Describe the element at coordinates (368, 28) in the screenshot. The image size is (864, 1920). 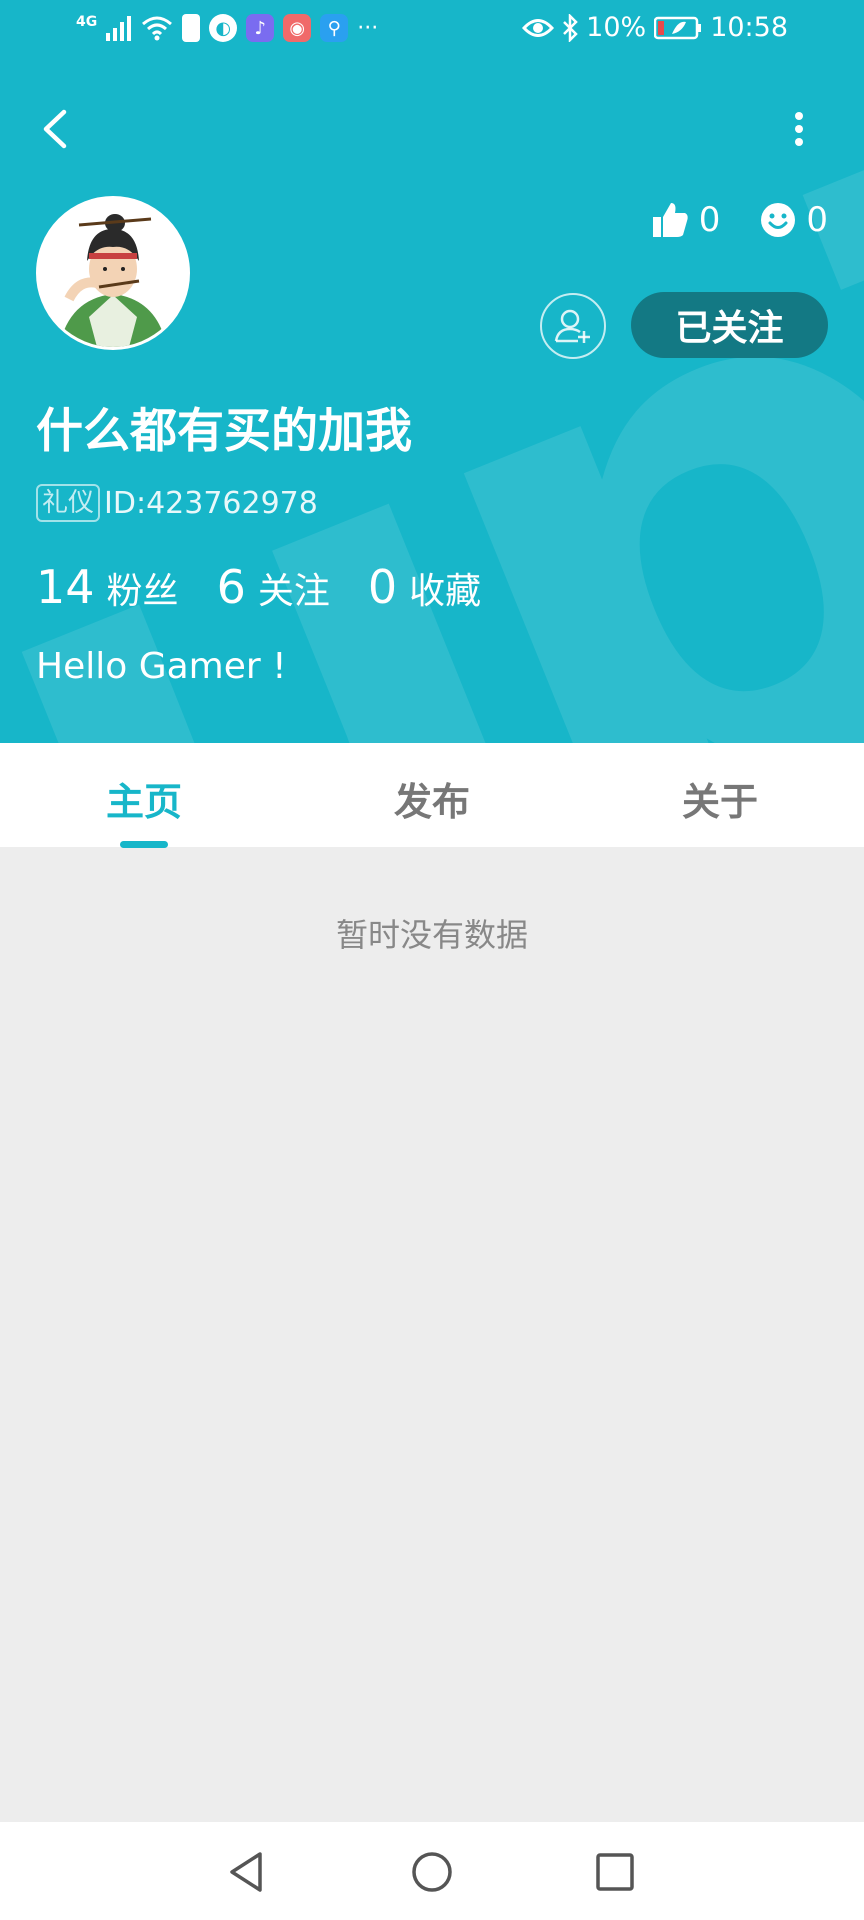
I see `more-notifications: ···` at that location.